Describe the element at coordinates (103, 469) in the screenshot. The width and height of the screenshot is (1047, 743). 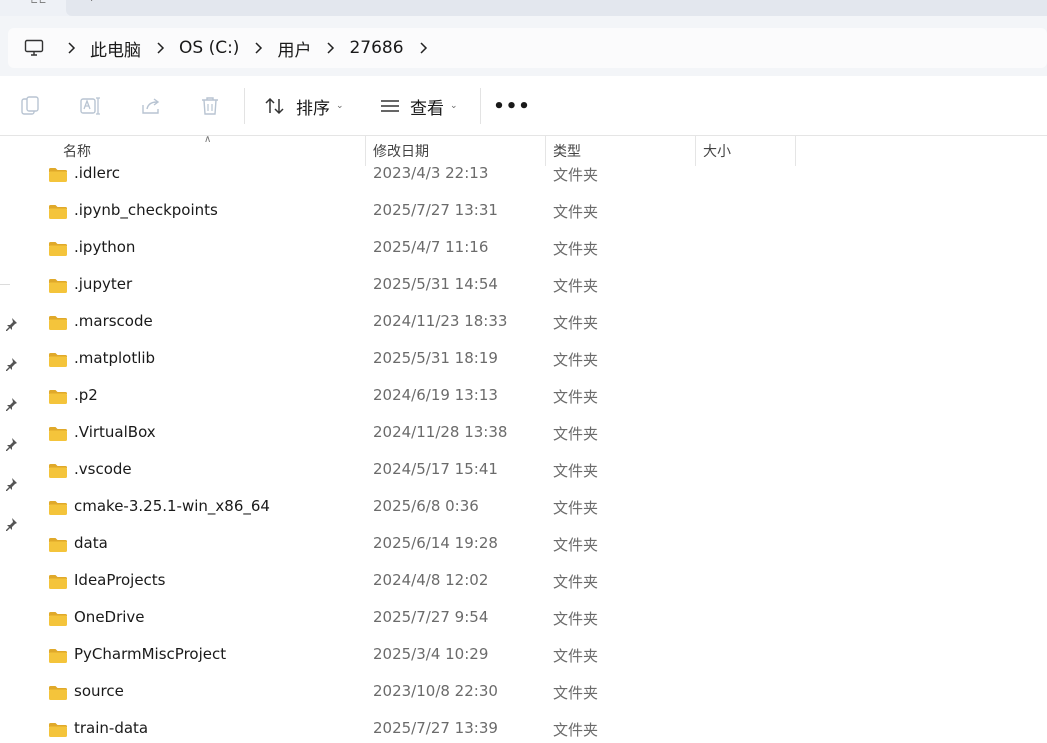
I see `file-name: .vscode` at that location.